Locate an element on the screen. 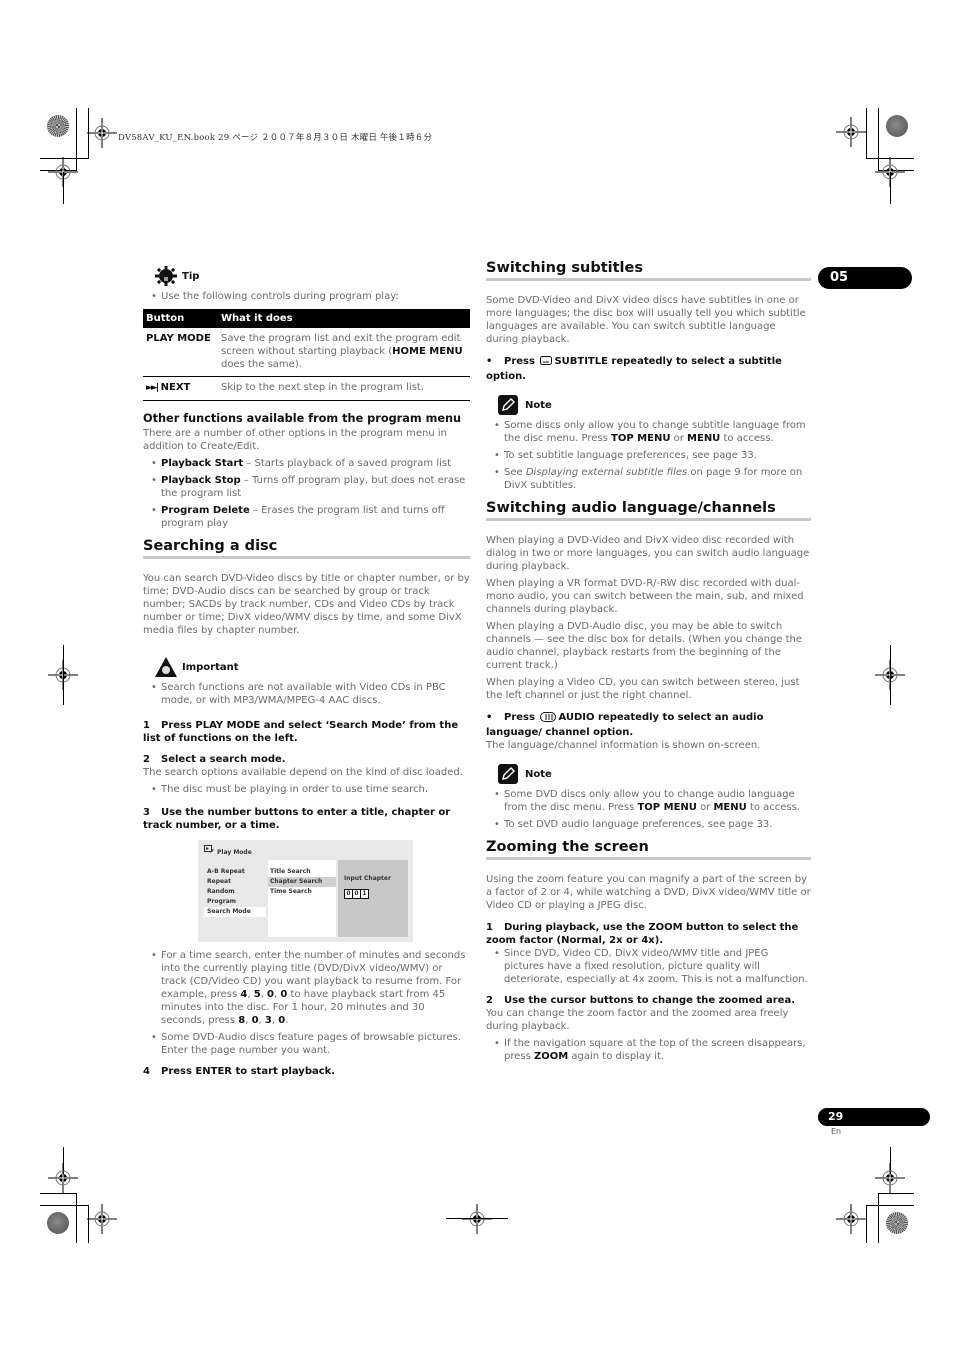 The image size is (954, 1351). screen-menu-item: Title Search is located at coordinates (290, 871).